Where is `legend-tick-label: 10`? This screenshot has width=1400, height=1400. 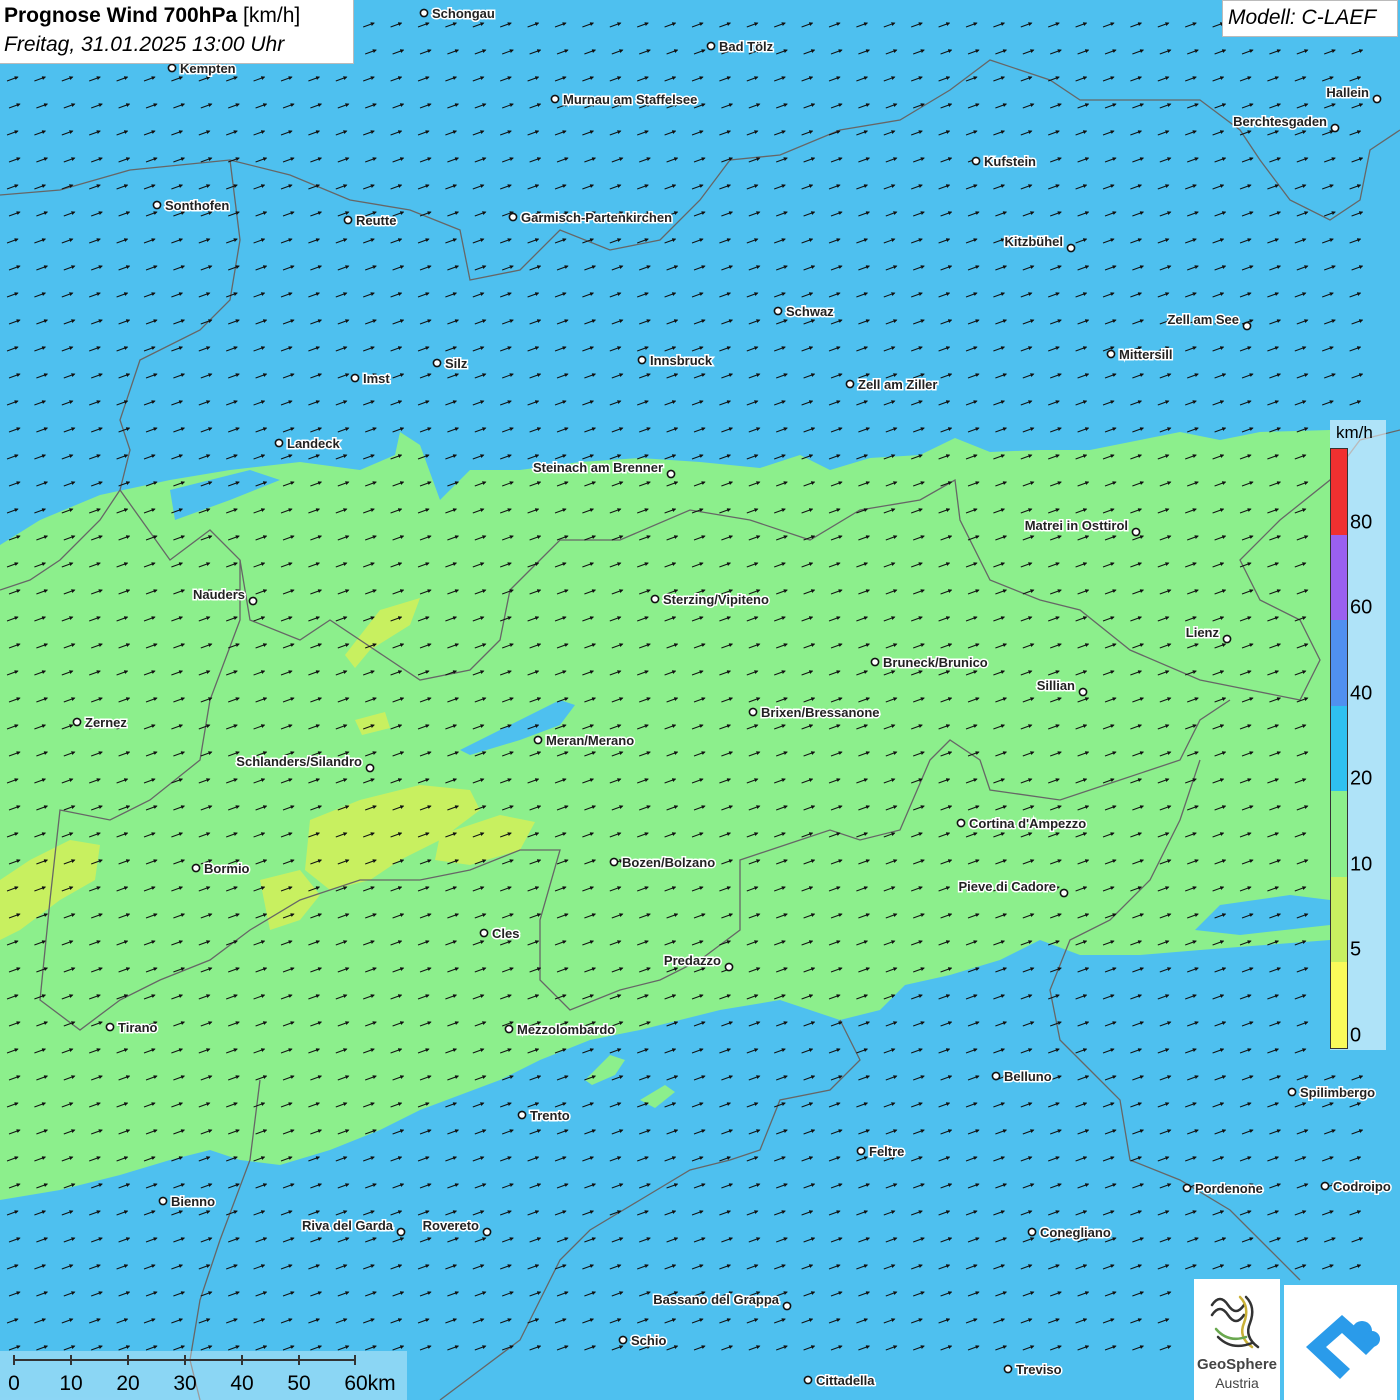 legend-tick-label: 10 is located at coordinates (1361, 864).